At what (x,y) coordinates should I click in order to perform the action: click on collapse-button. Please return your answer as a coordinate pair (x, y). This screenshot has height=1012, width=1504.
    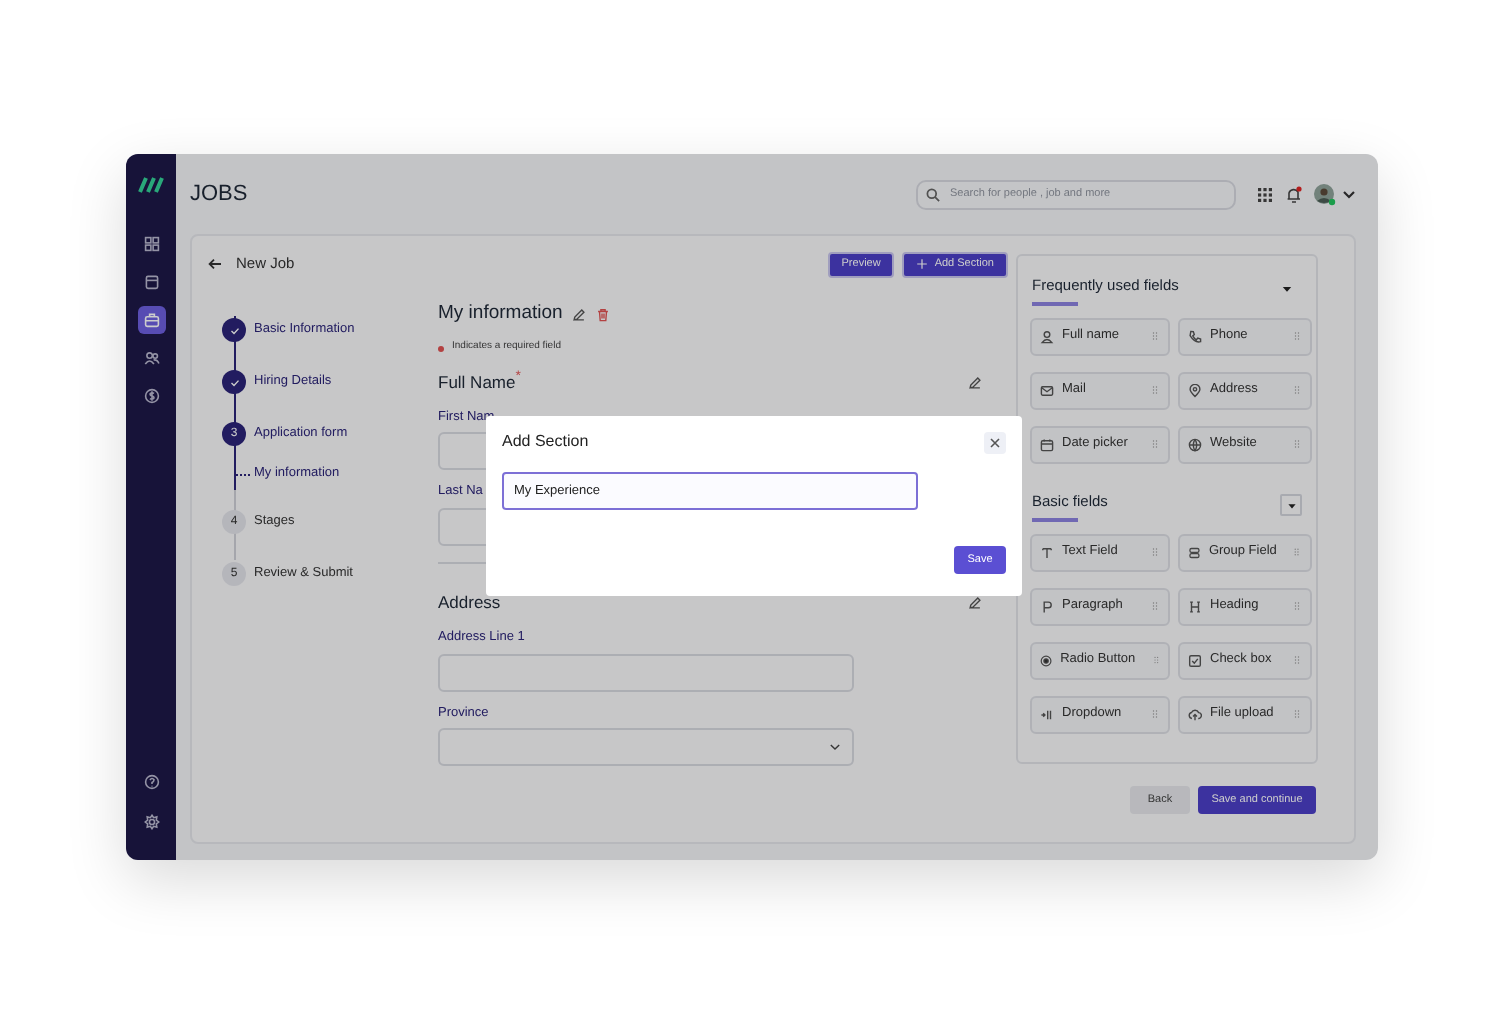
    Looking at the image, I should click on (1291, 505).